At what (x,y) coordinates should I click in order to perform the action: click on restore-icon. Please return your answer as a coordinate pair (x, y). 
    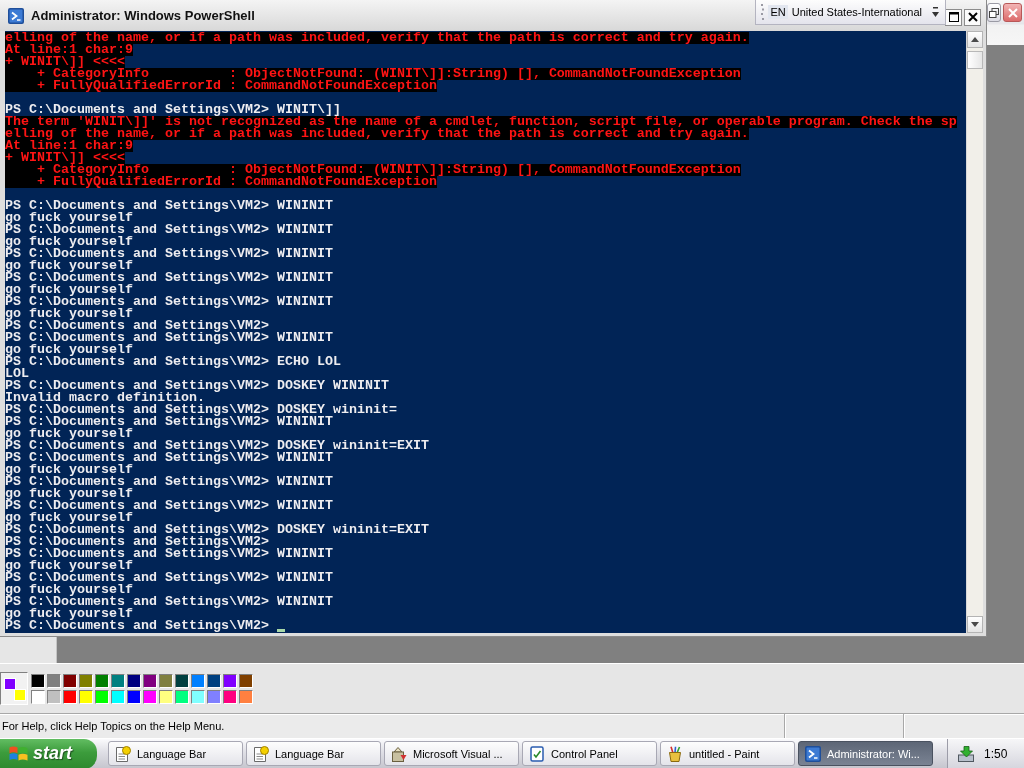
    Looking at the image, I should click on (994, 12).